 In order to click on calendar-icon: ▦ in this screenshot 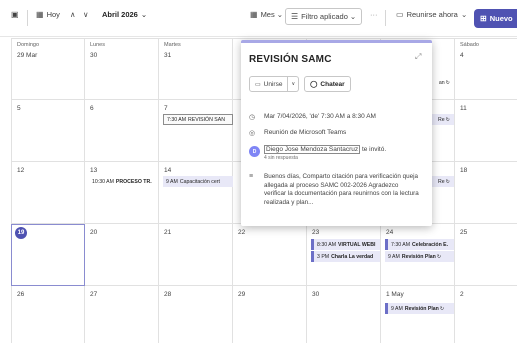, I will do `click(254, 14)`.